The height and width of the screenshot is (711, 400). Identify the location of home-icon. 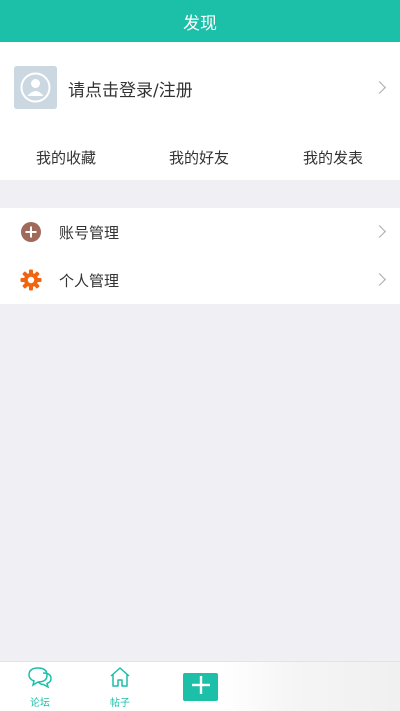
(120, 679).